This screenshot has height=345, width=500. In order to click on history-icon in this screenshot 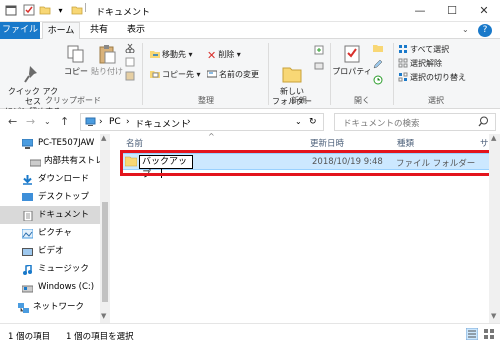, I will do `click(378, 81)`.